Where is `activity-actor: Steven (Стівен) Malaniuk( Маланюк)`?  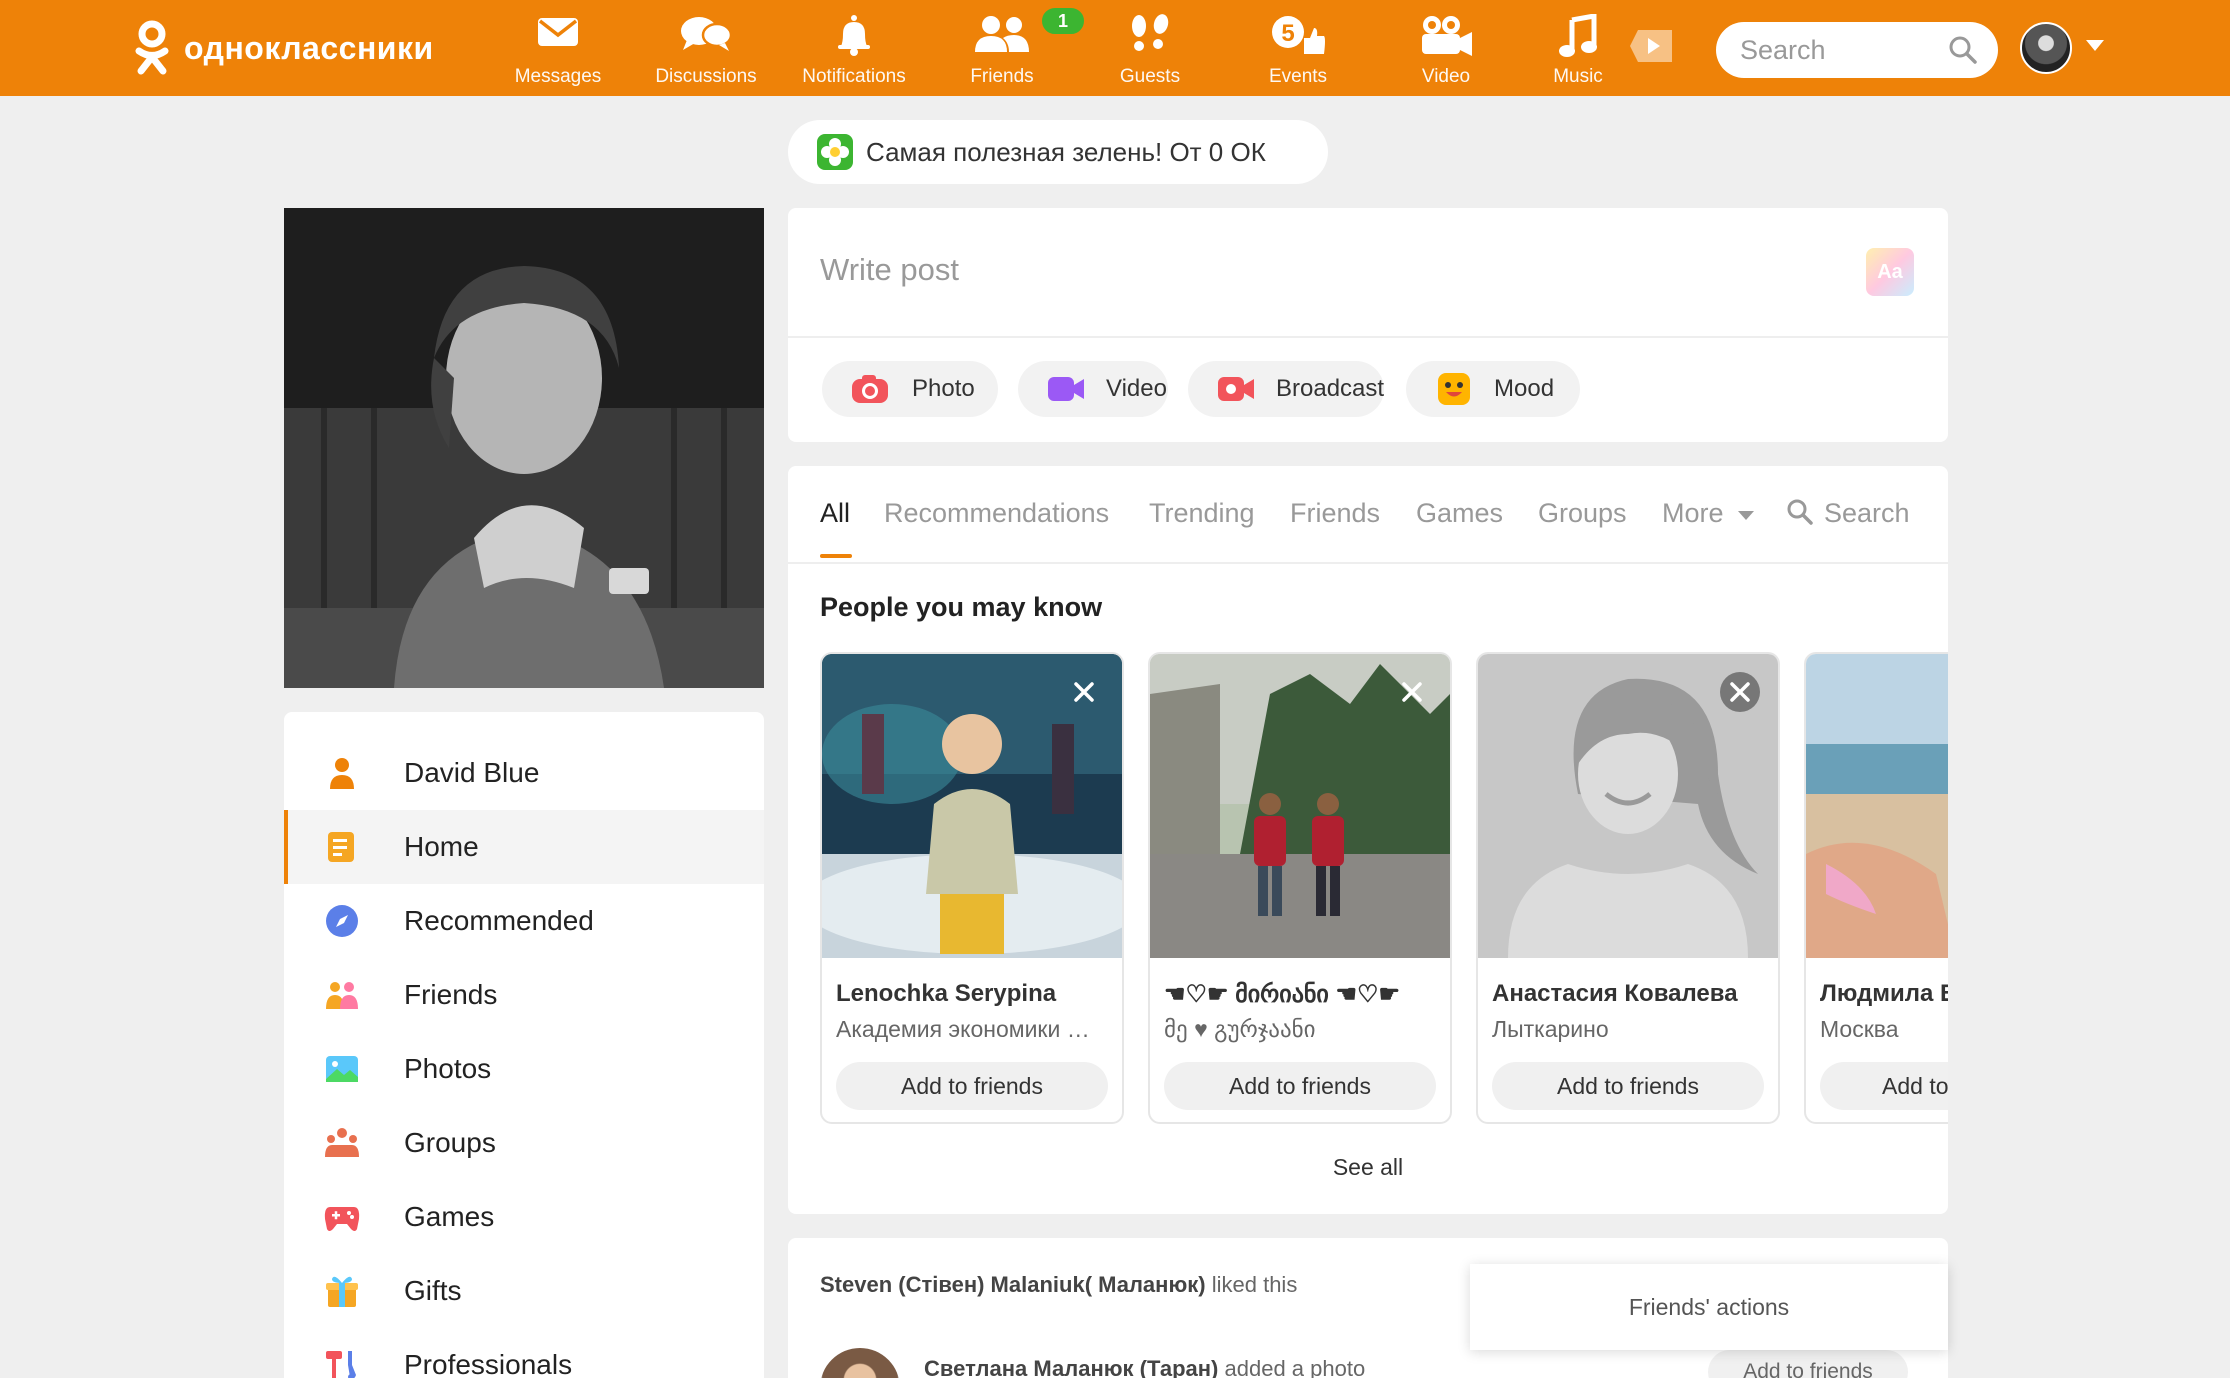
activity-actor: Steven (Стівен) Malaniuk( Маланюк) is located at coordinates (1013, 1284).